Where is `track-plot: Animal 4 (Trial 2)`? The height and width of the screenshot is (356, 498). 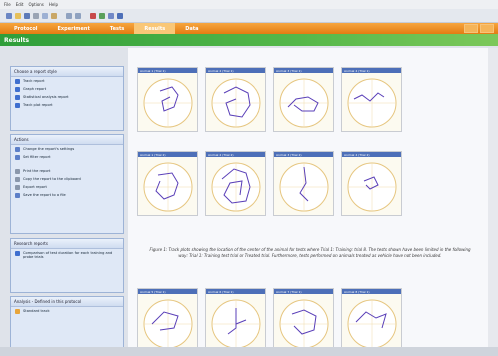 track-plot: Animal 4 (Trial 2) is located at coordinates (371, 183).